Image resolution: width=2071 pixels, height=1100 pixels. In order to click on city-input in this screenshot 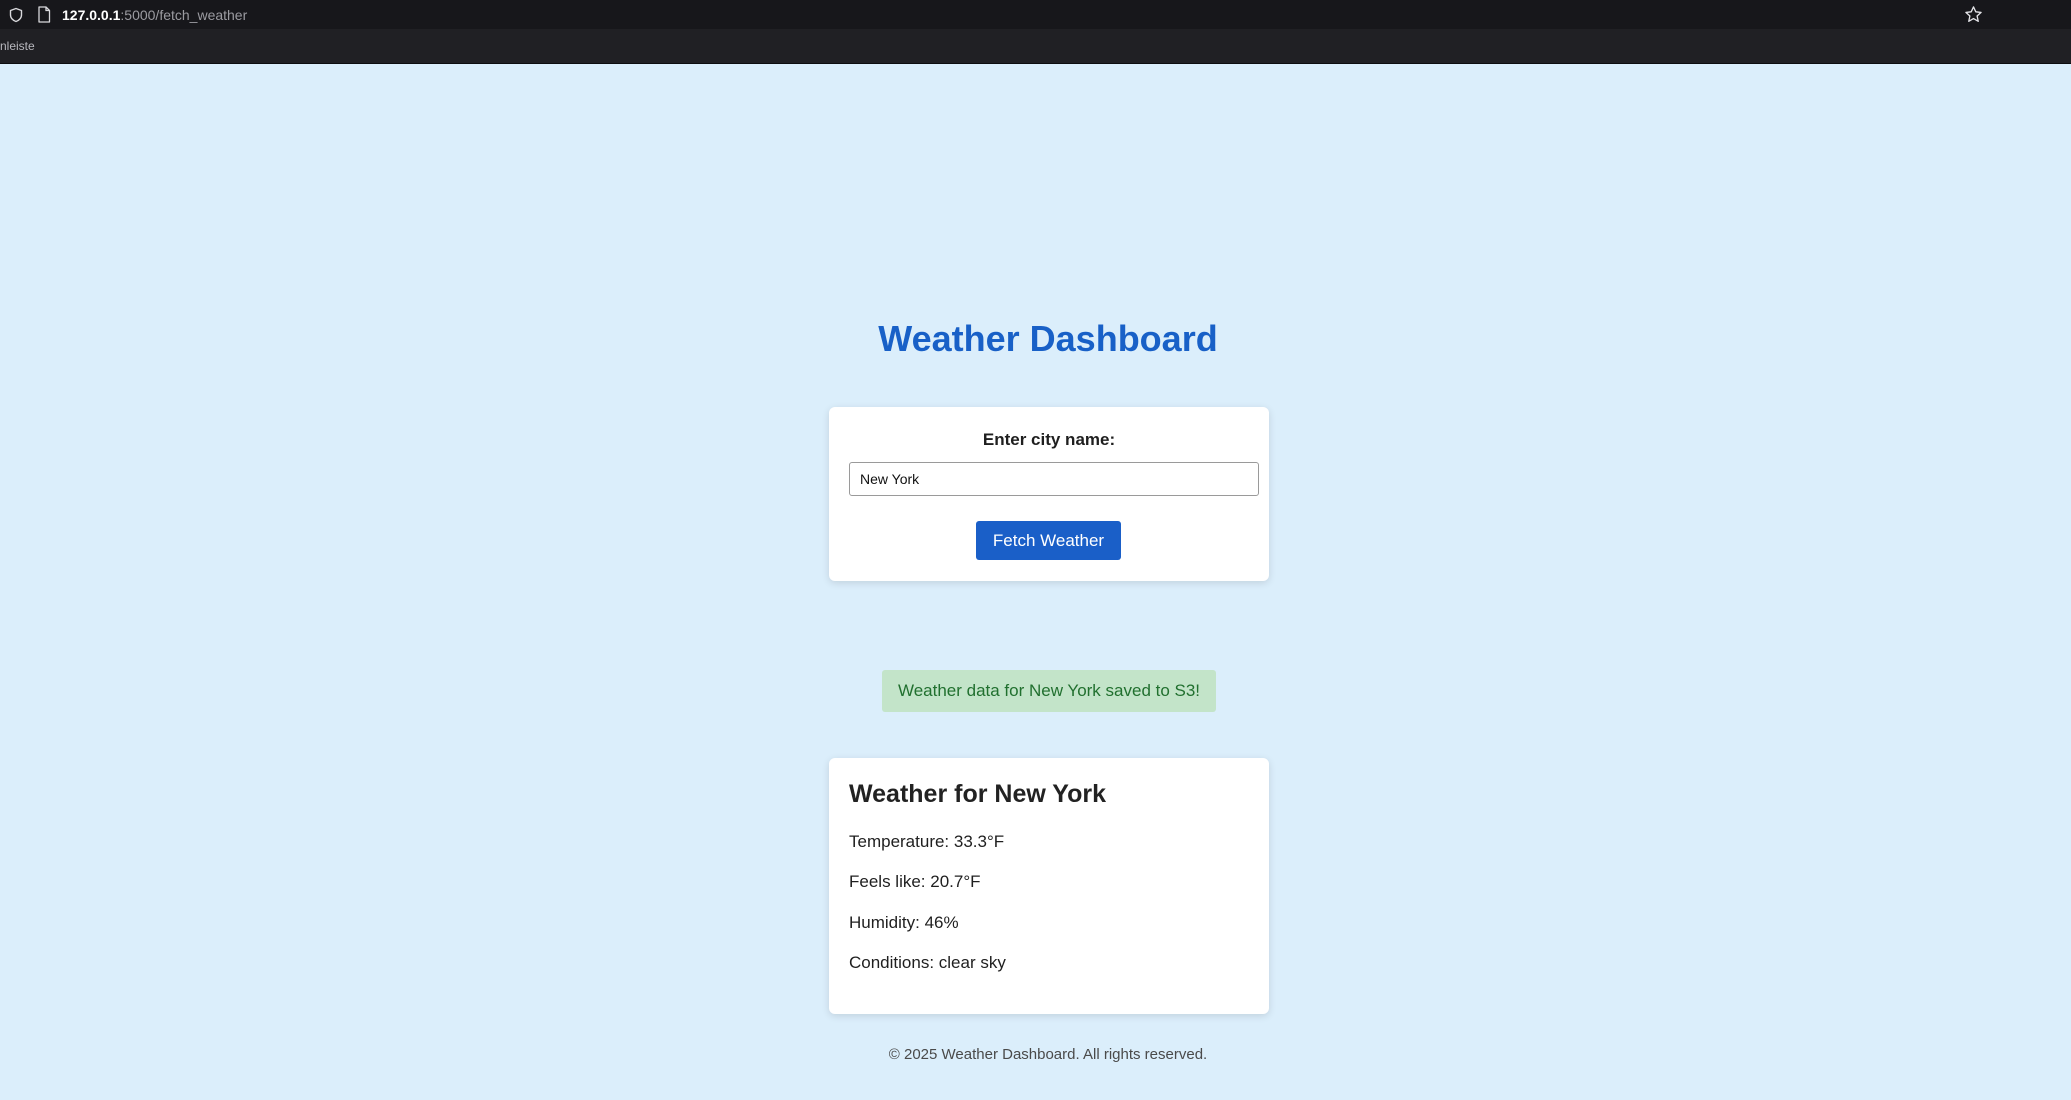, I will do `click(1054, 479)`.